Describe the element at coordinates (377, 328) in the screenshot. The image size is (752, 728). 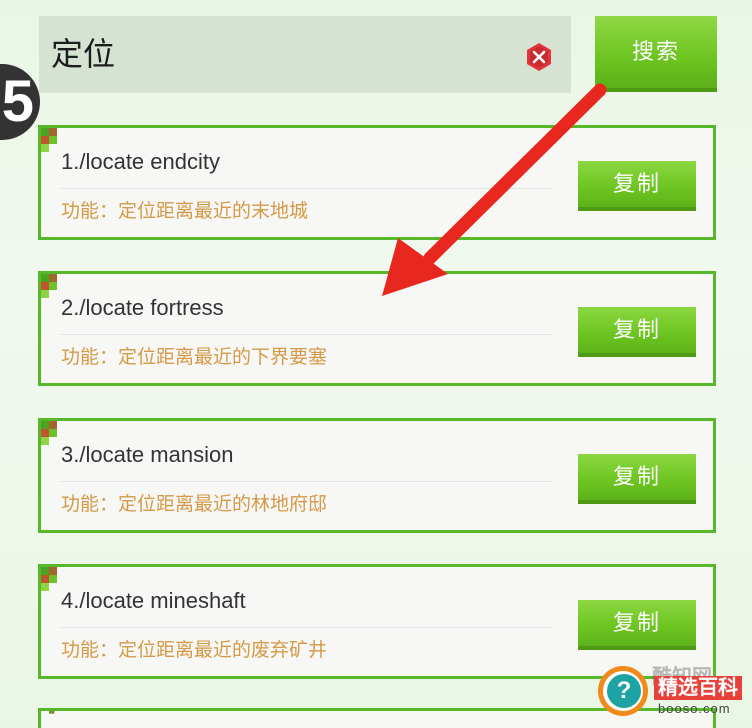
I see `result-card: 2./locate fortress 功能：定位距离最近的下界要塞 复制` at that location.